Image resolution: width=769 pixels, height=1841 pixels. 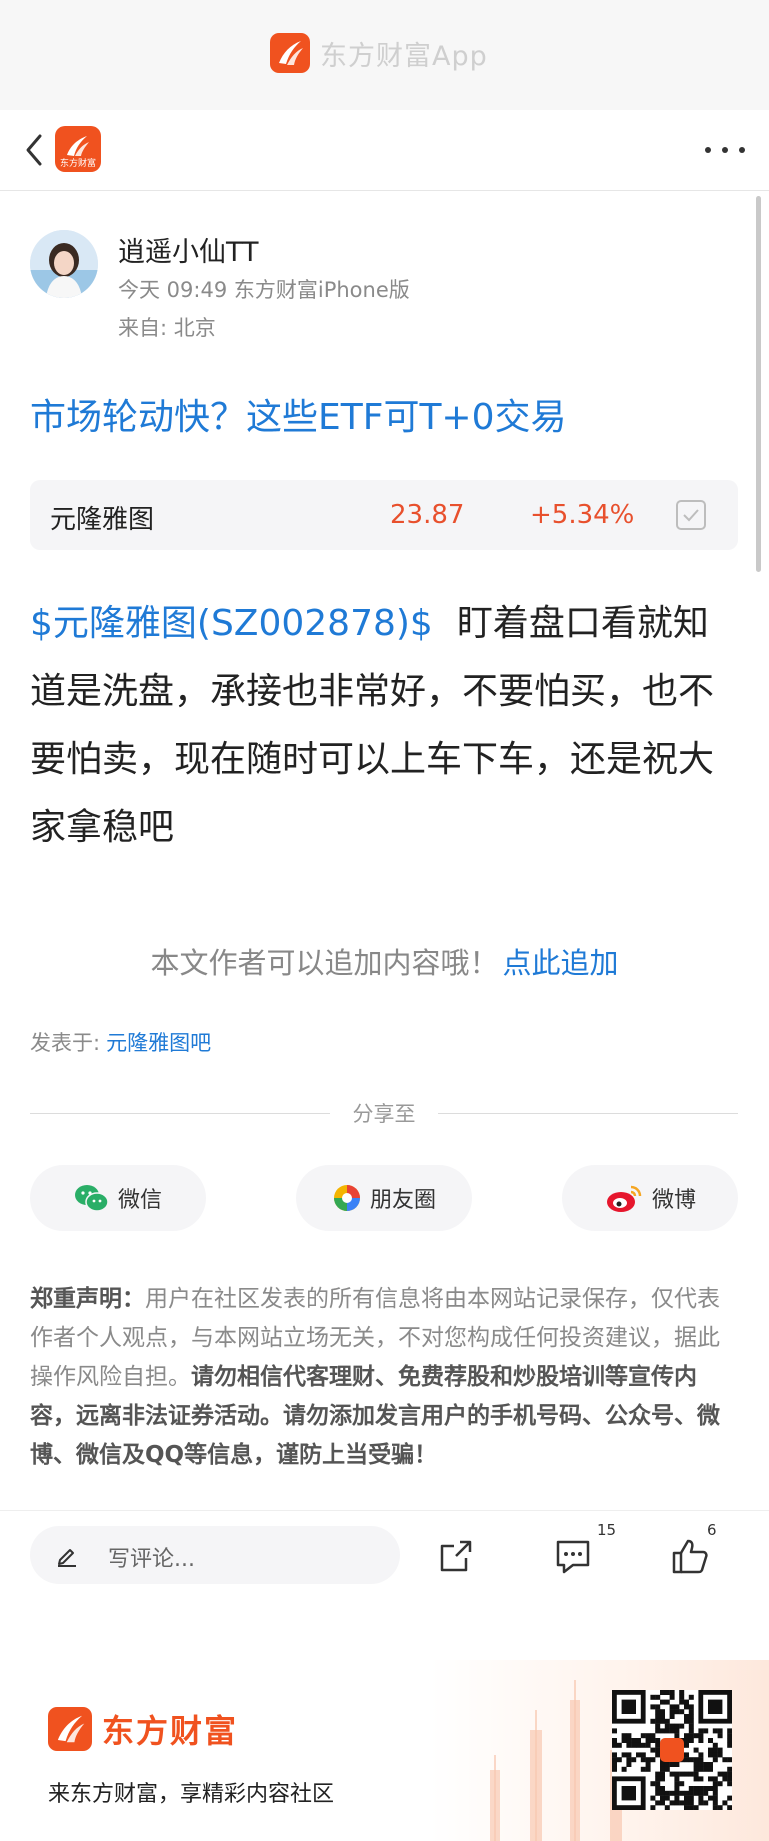 I want to click on share-out-icon, so click(x=456, y=1556).